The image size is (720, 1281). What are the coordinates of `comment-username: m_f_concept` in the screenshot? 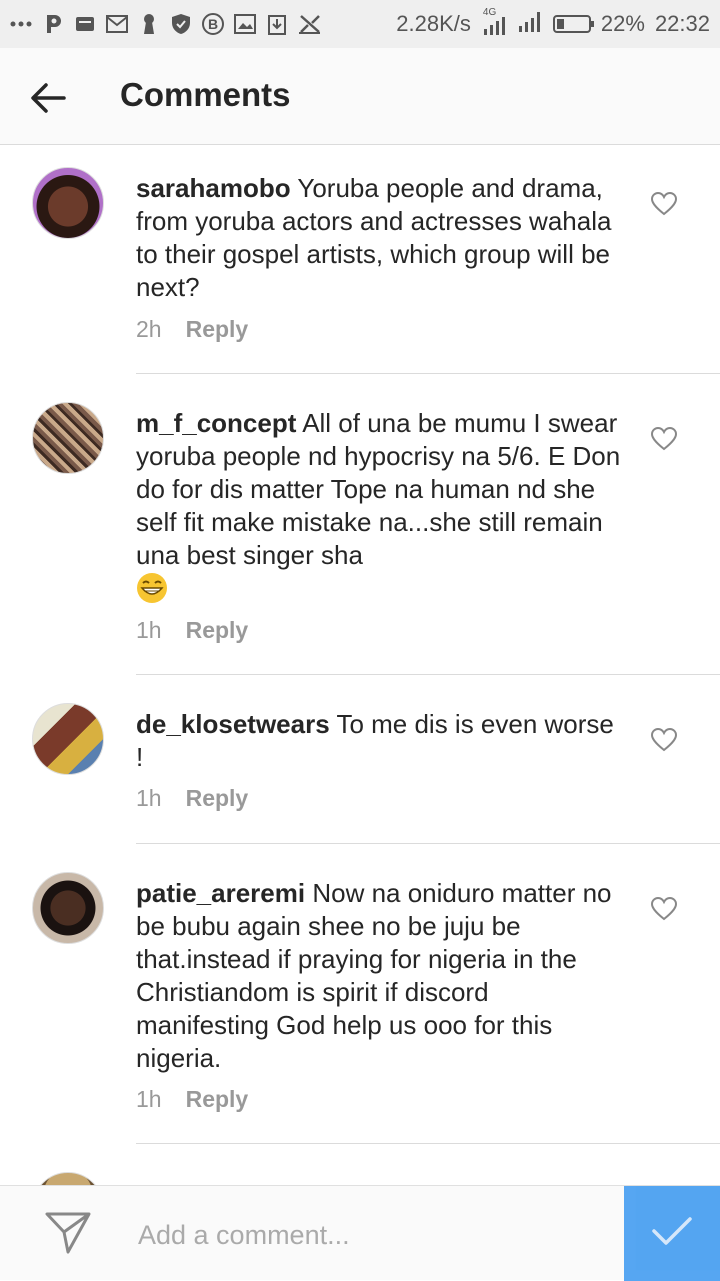 It's located at (216, 423).